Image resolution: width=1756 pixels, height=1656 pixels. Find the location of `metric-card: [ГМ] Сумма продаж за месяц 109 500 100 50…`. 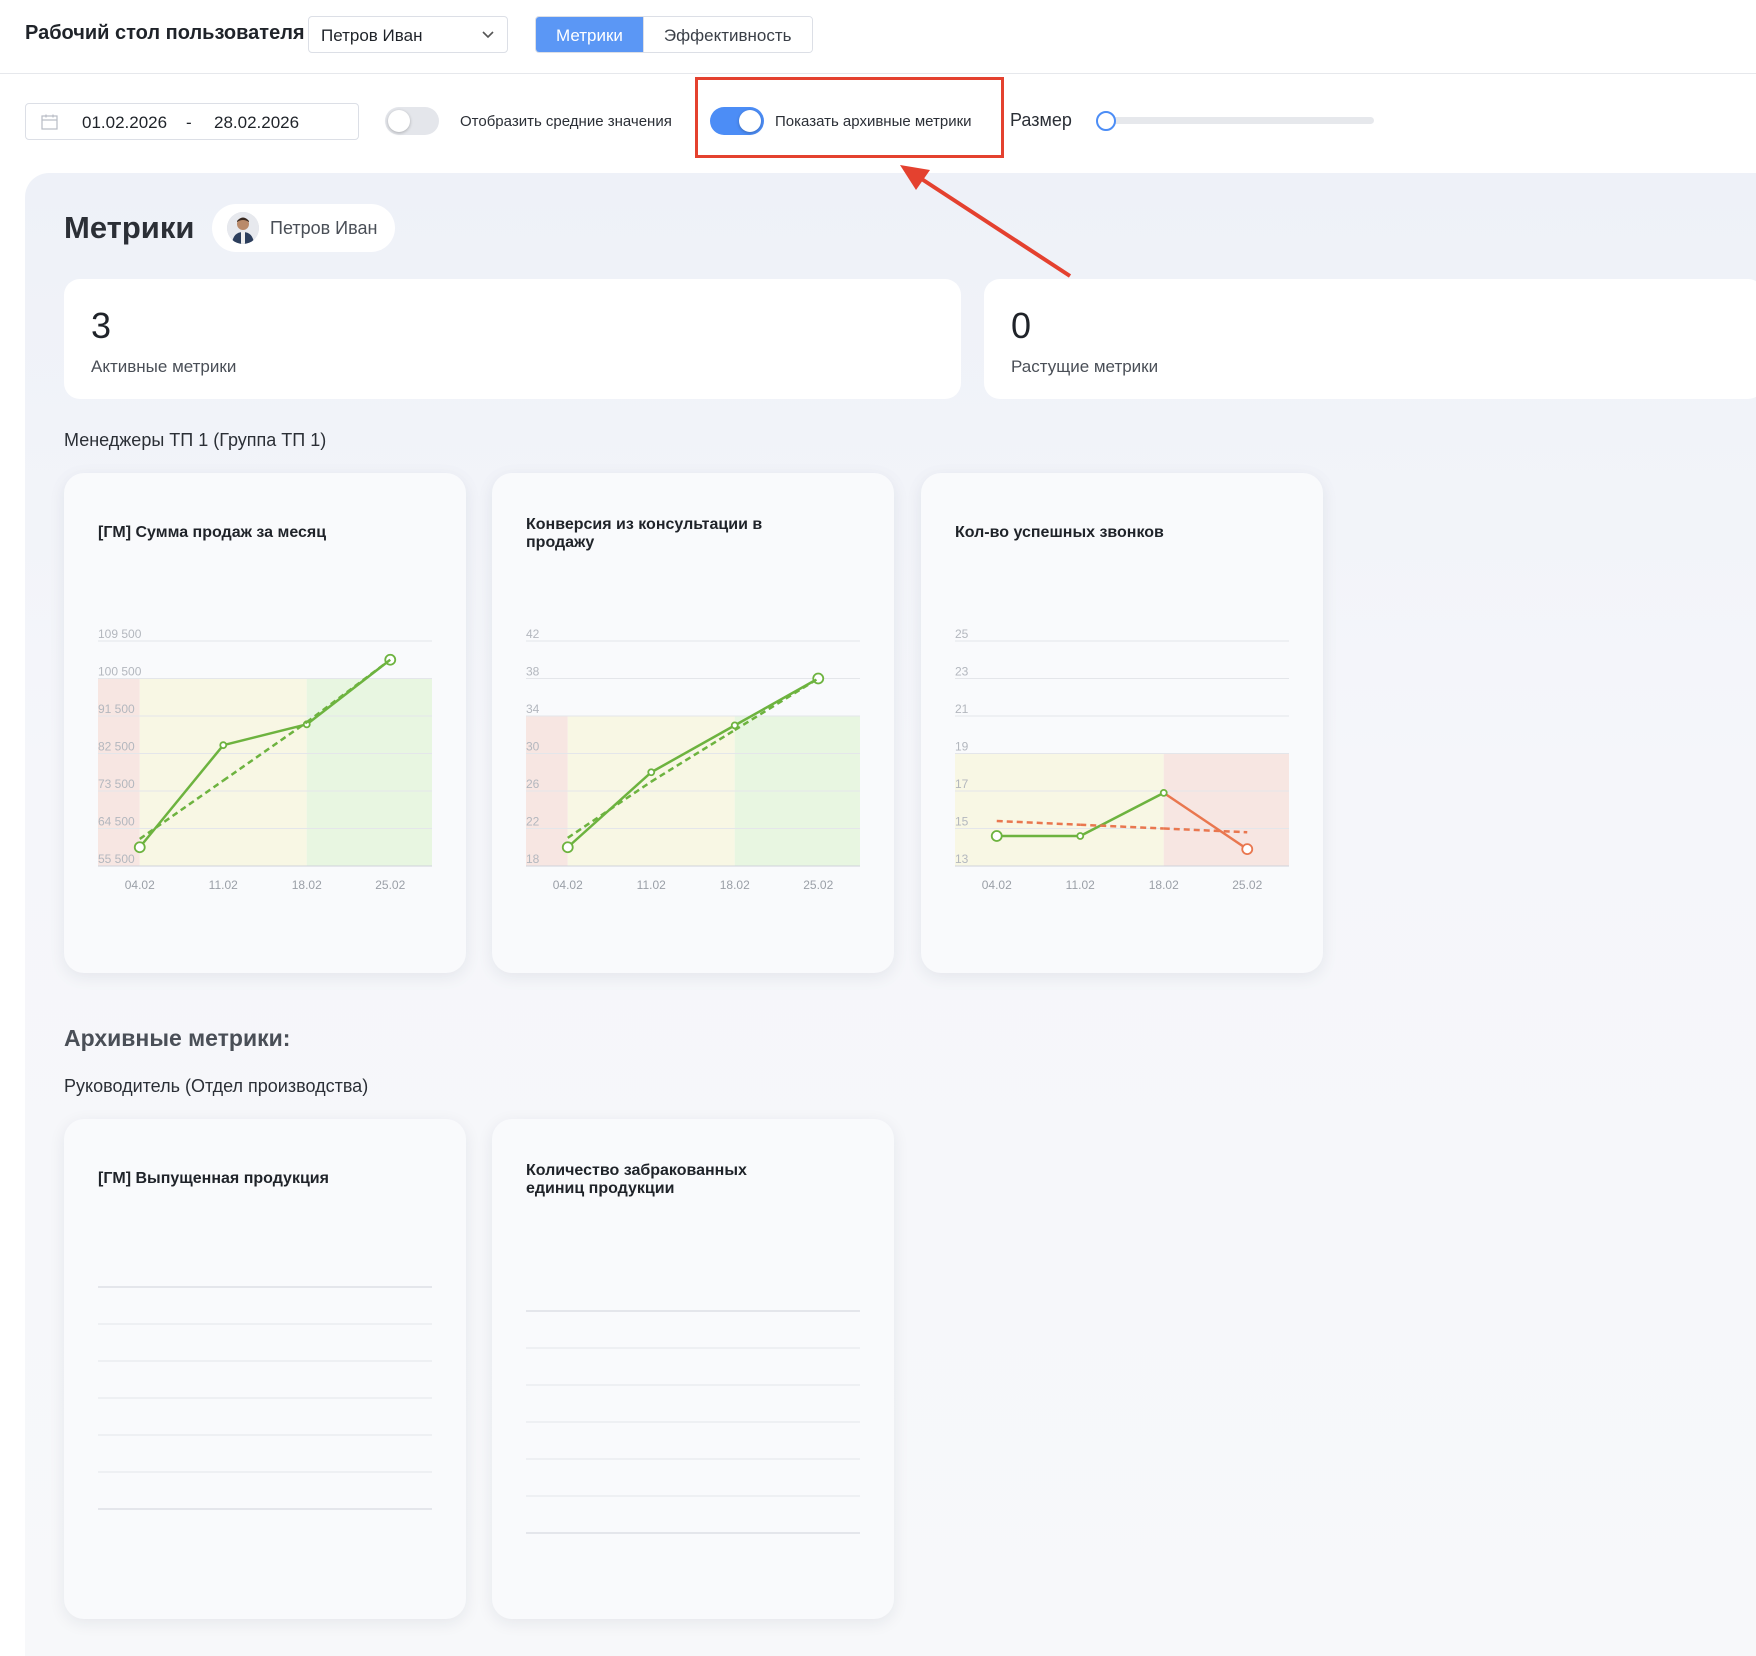

metric-card: [ГМ] Сумма продаж за месяц 109 500 100 50… is located at coordinates (265, 723).